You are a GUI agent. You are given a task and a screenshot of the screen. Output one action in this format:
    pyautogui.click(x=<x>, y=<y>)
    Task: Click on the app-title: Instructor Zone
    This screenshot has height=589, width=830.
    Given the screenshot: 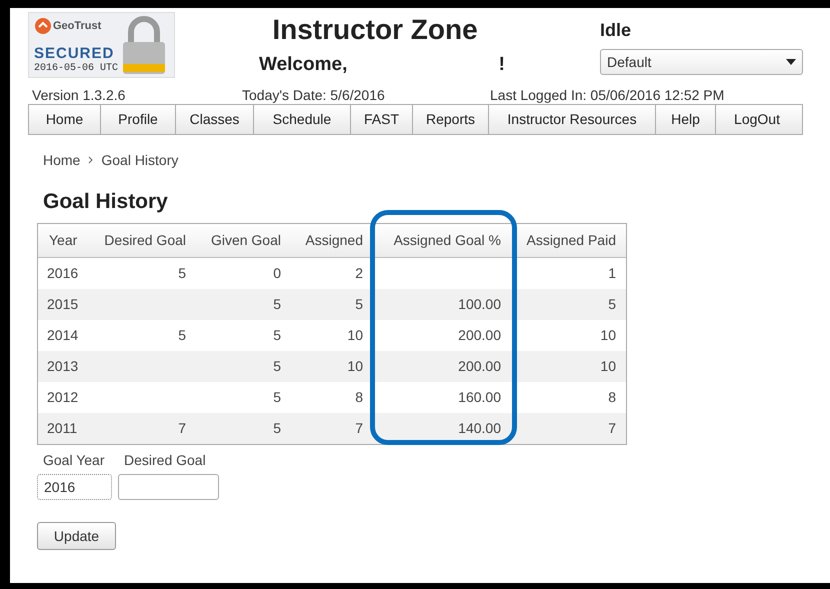 What is the action you would take?
    pyautogui.click(x=375, y=30)
    